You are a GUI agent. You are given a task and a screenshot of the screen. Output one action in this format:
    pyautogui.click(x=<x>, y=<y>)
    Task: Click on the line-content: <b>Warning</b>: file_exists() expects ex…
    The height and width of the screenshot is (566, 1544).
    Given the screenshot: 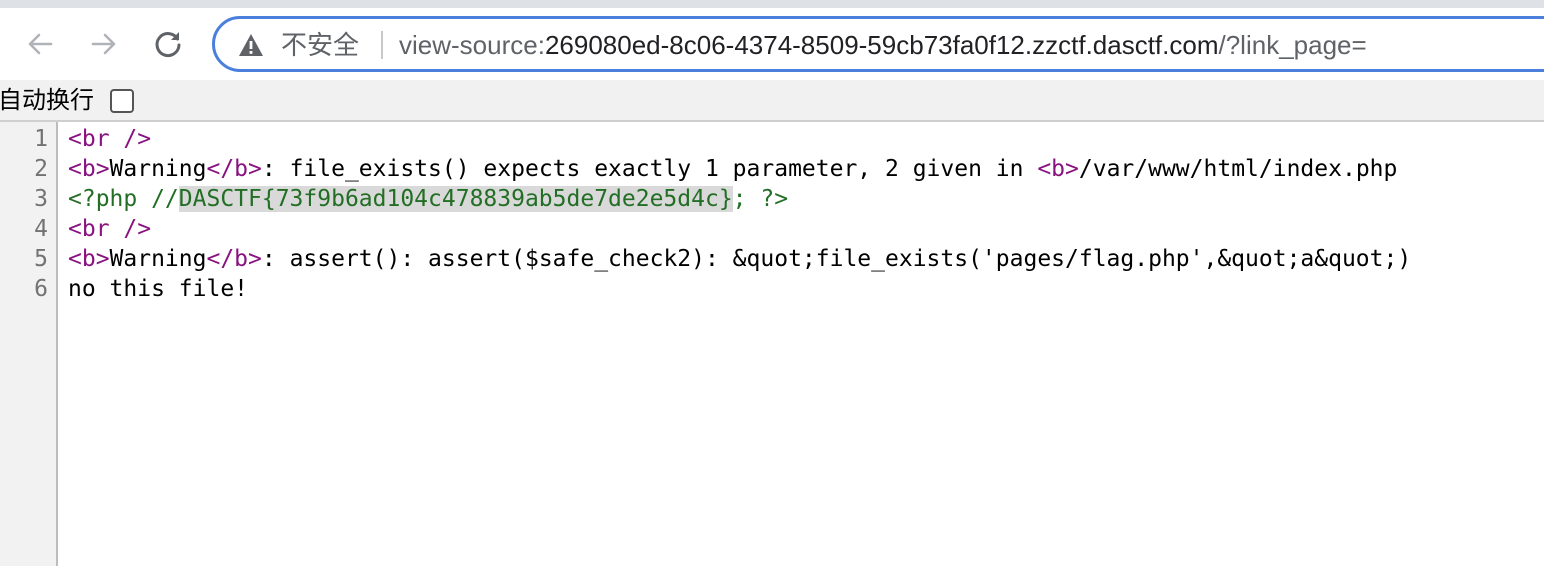 What is the action you would take?
    pyautogui.click(x=732, y=169)
    